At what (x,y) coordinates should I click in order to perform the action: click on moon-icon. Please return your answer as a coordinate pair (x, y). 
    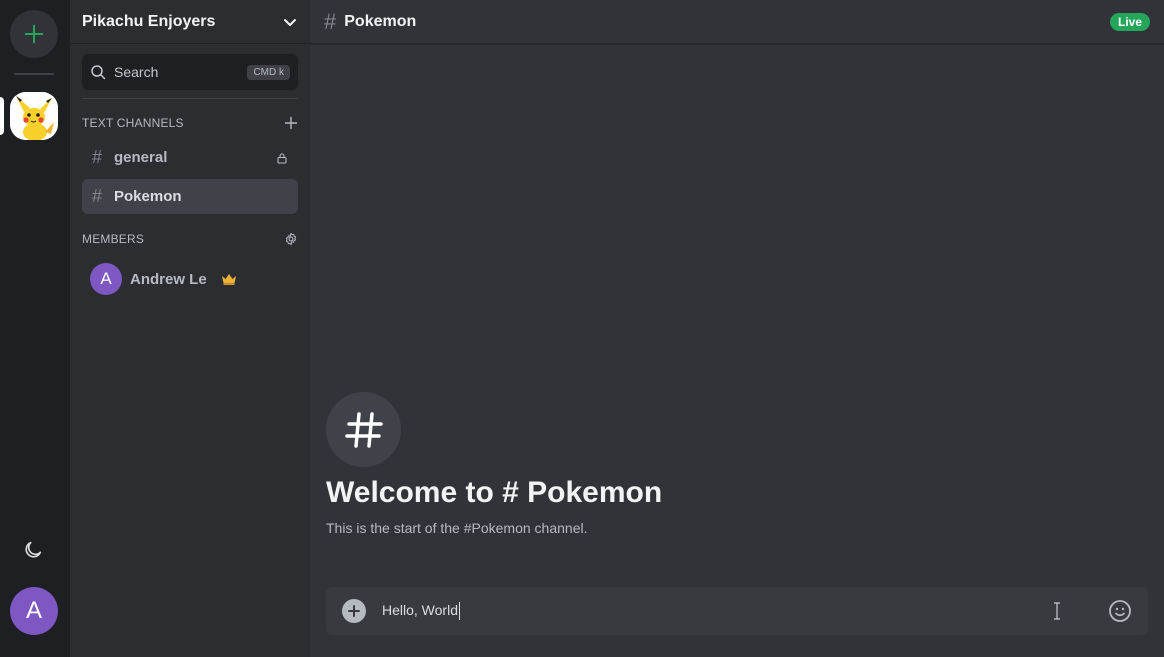
    Looking at the image, I should click on (33, 549).